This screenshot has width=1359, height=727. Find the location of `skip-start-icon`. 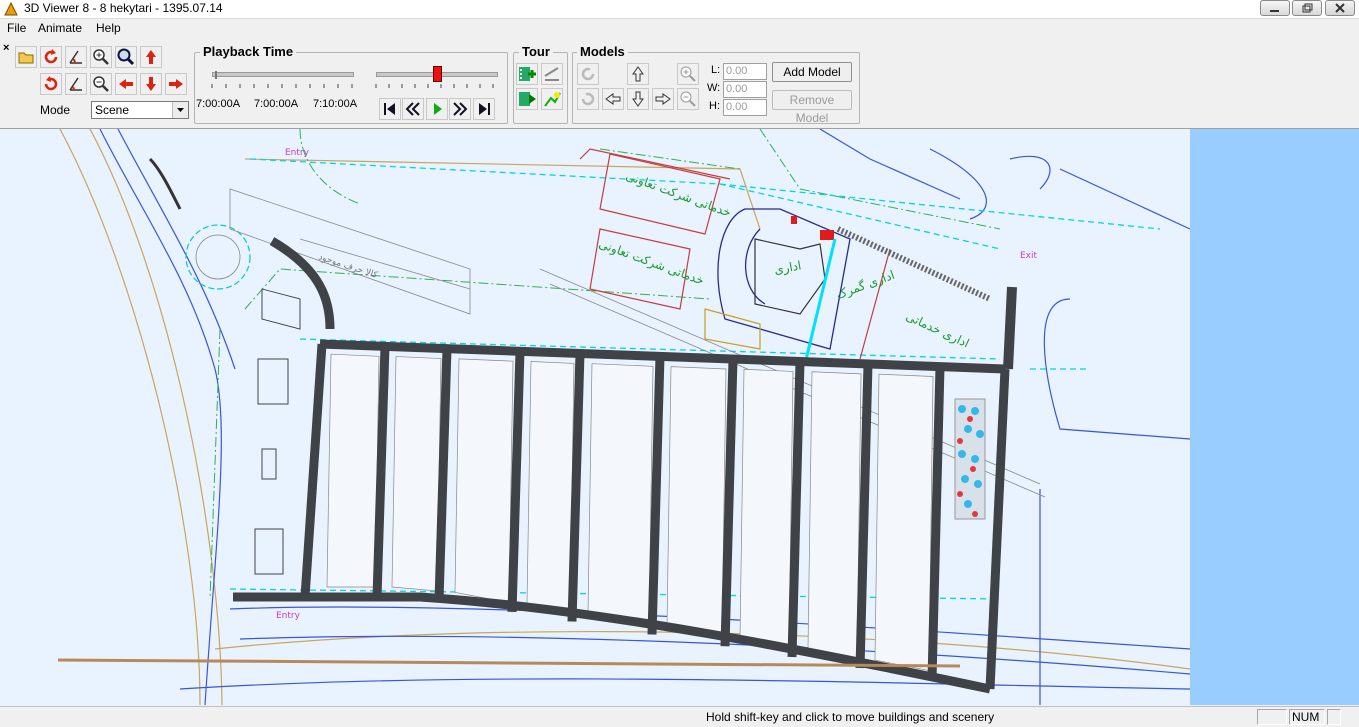

skip-start-icon is located at coordinates (389, 109).